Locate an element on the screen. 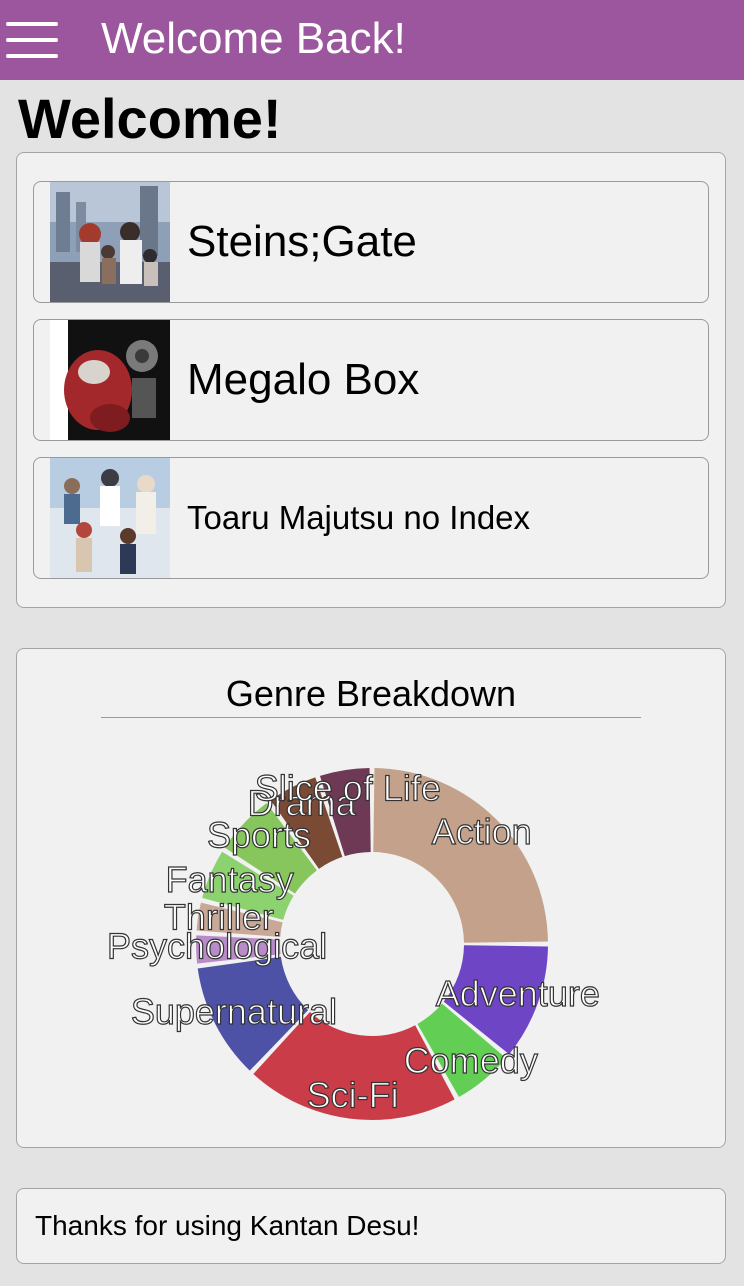 This screenshot has height=1286, width=744. anime-title: Steins;Gate is located at coordinates (302, 241).